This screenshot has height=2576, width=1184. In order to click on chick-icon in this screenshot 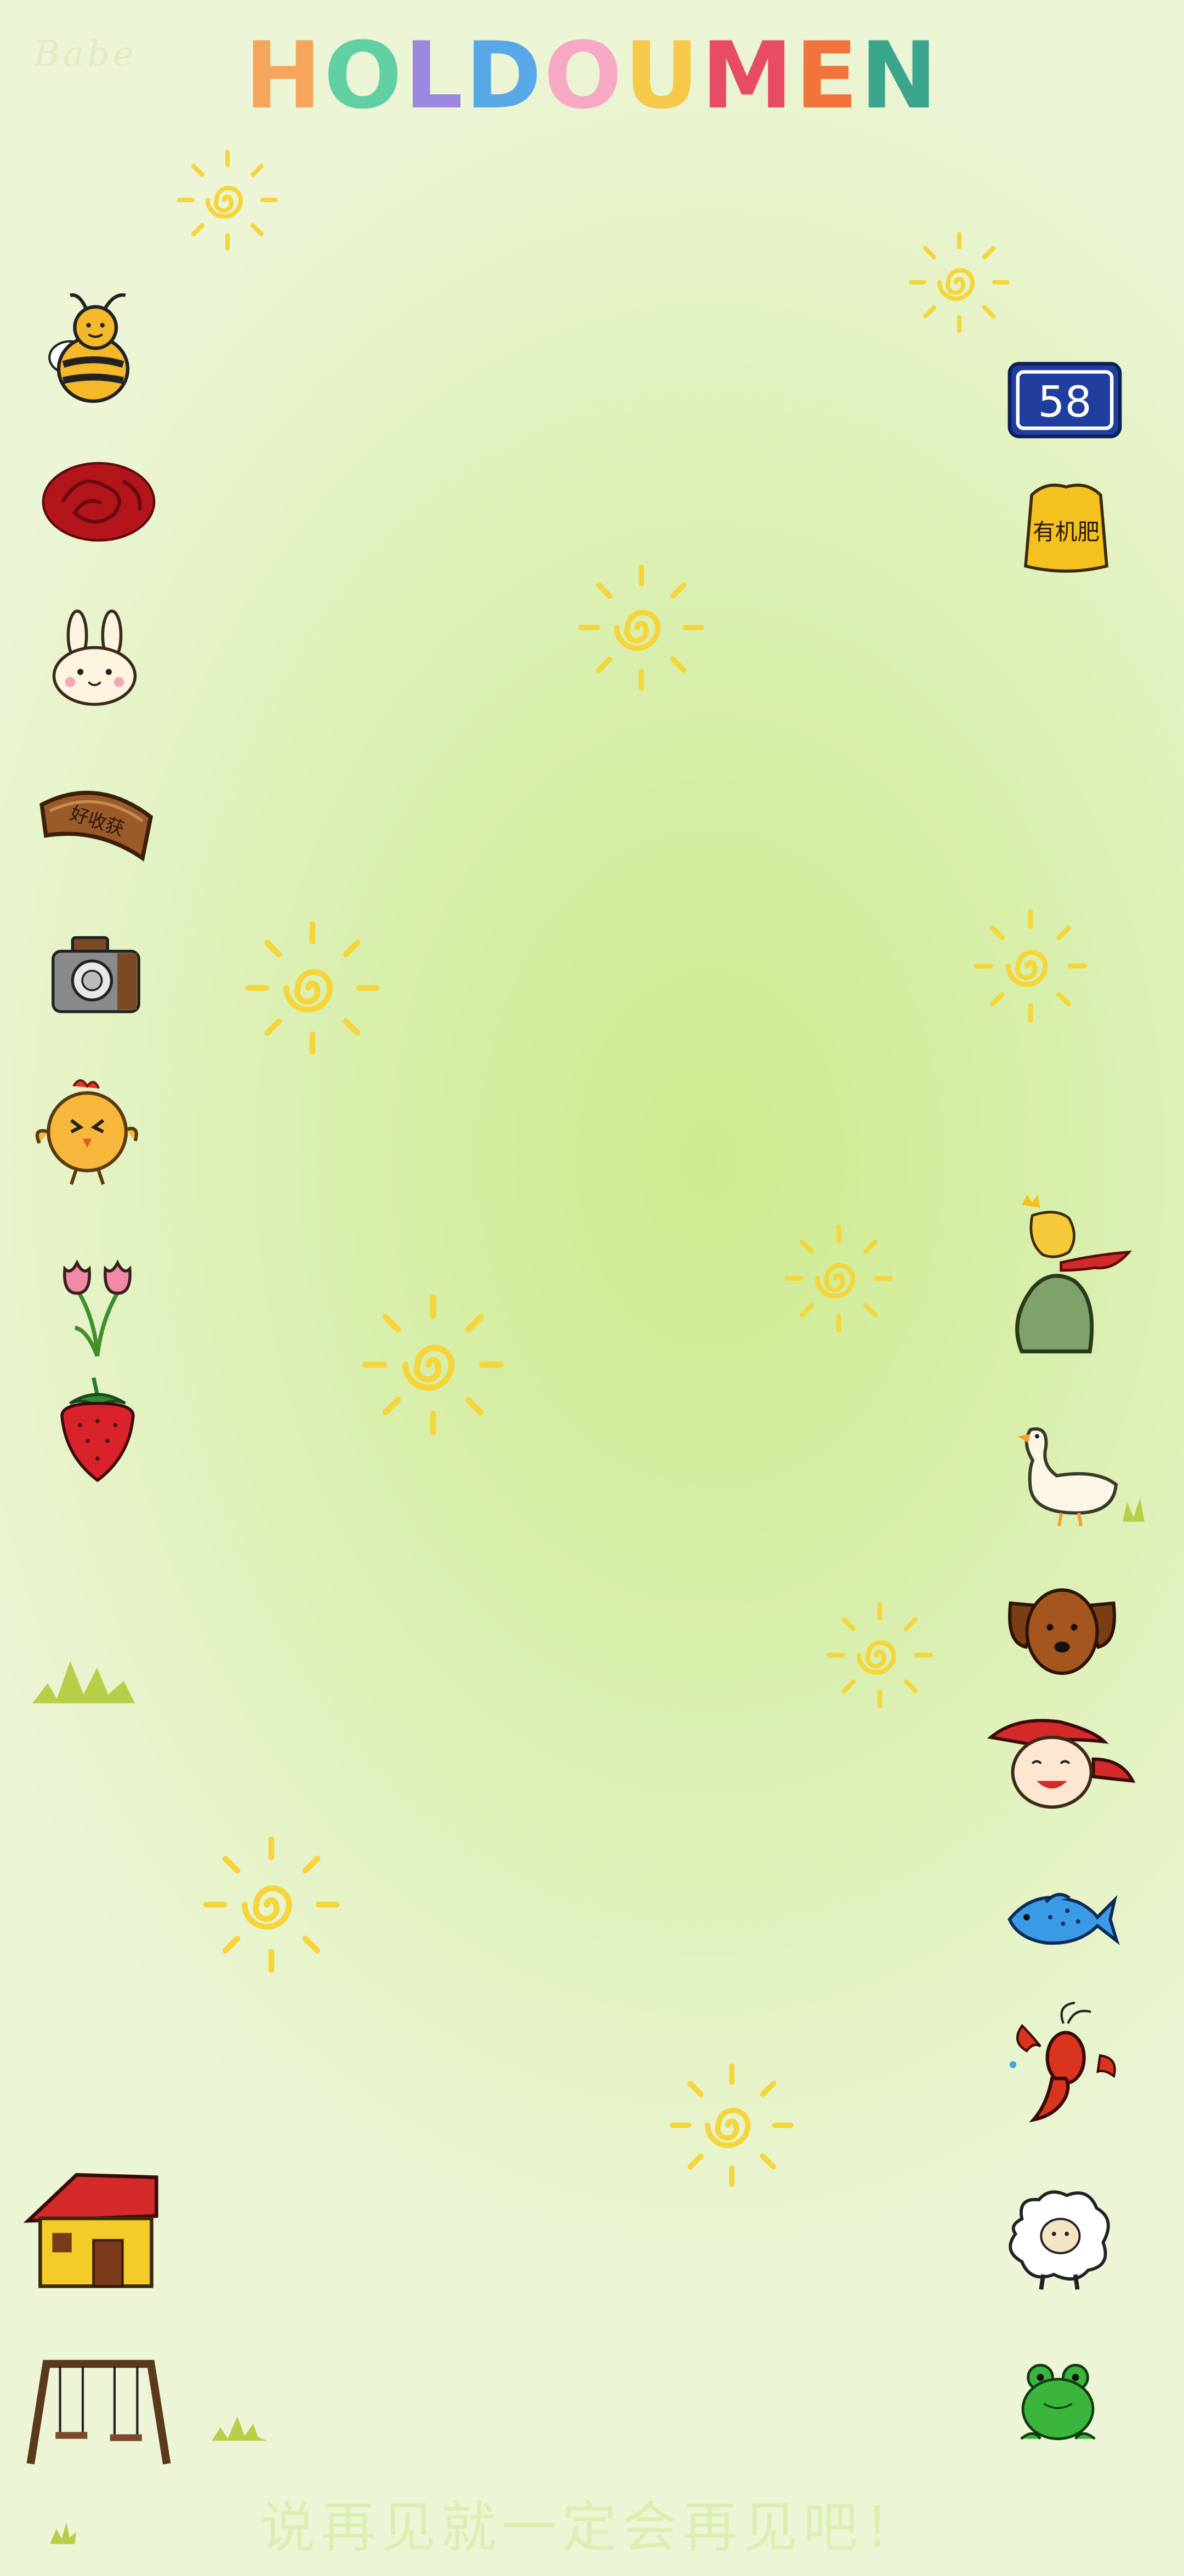, I will do `click(85, 1131)`.